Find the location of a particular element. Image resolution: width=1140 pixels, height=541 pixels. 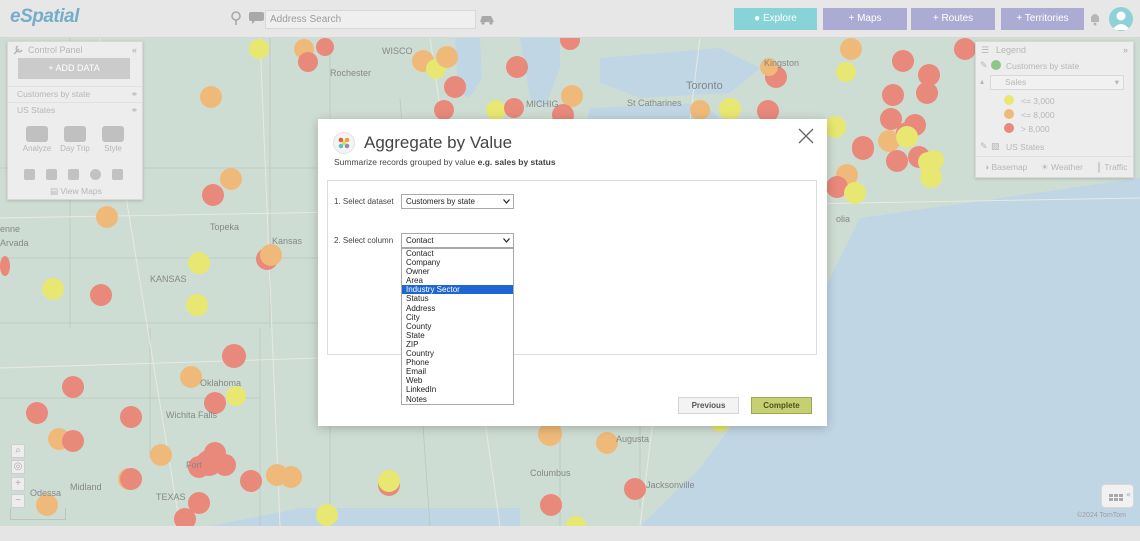

aggregate-icon is located at coordinates (344, 143).